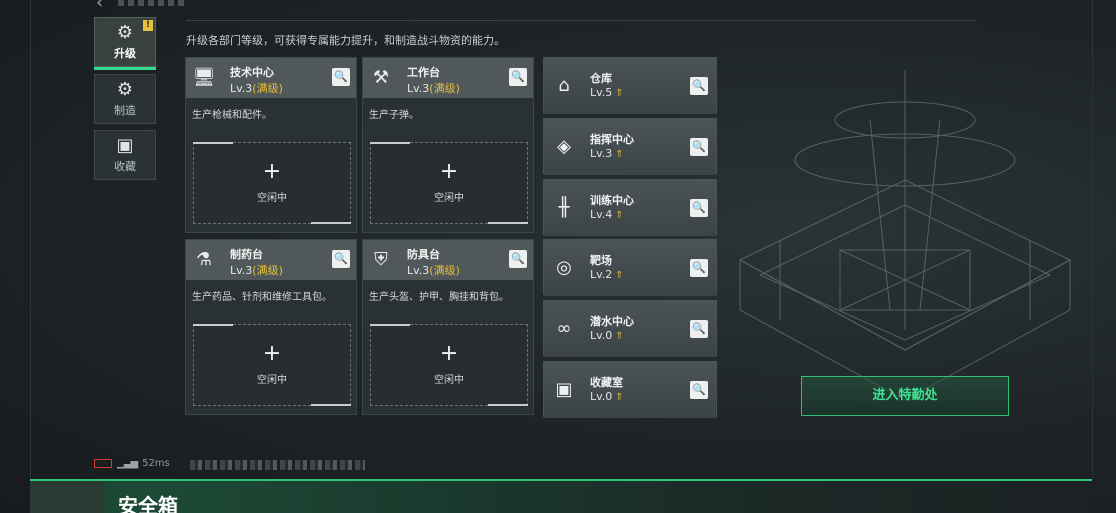 The height and width of the screenshot is (513, 1116). I want to click on frame-right-border, so click(1092, 239).